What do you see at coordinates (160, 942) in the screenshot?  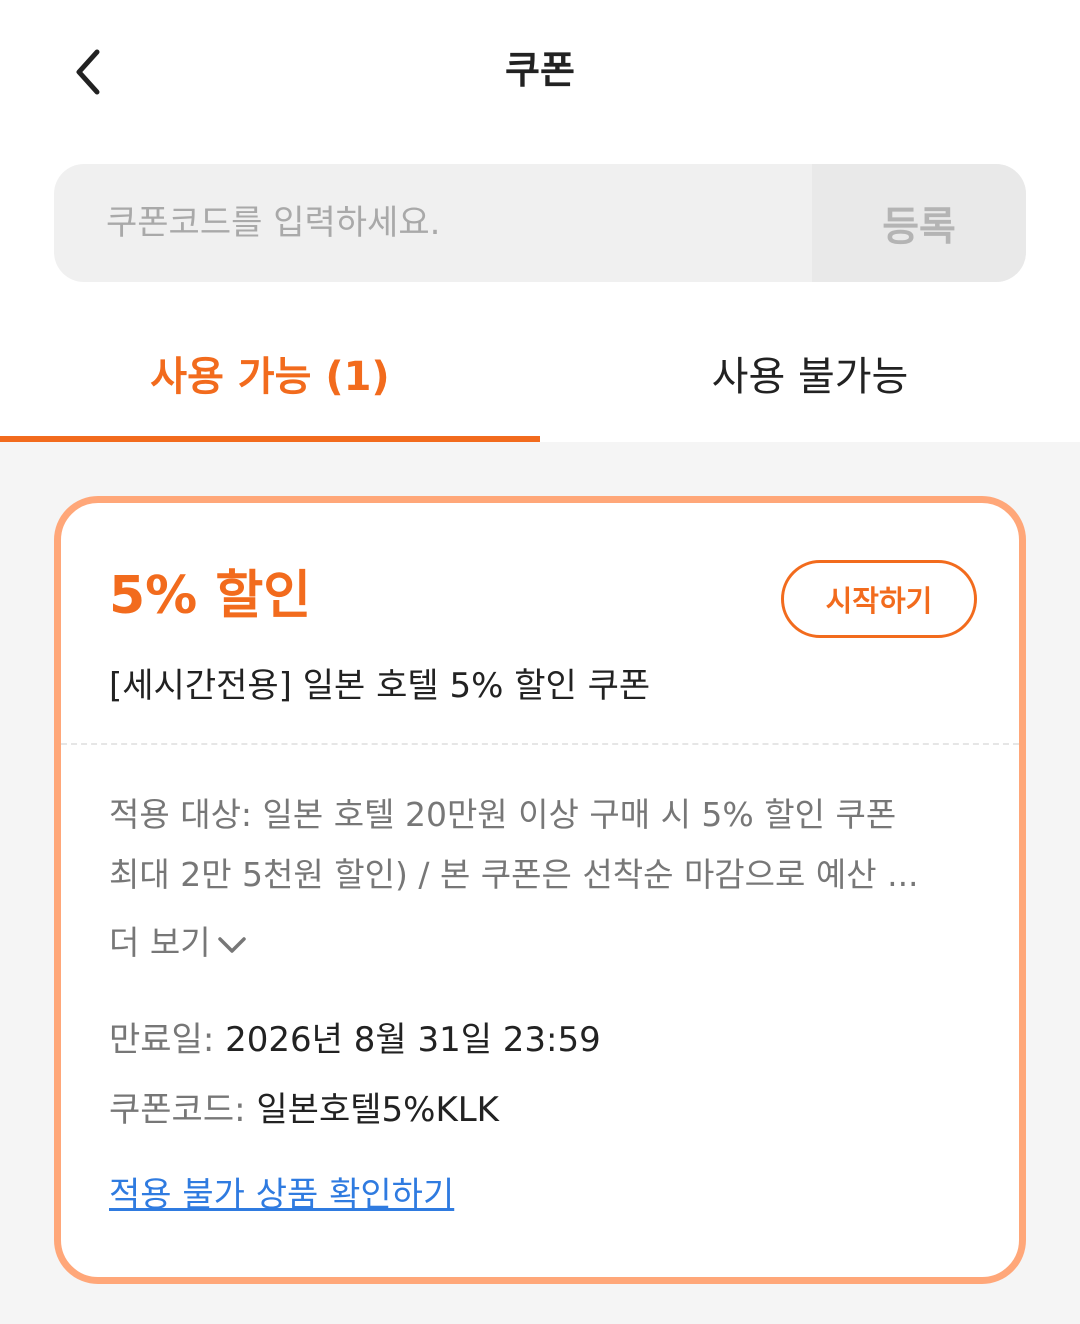 I see `show-more-label: 더 보기` at bounding box center [160, 942].